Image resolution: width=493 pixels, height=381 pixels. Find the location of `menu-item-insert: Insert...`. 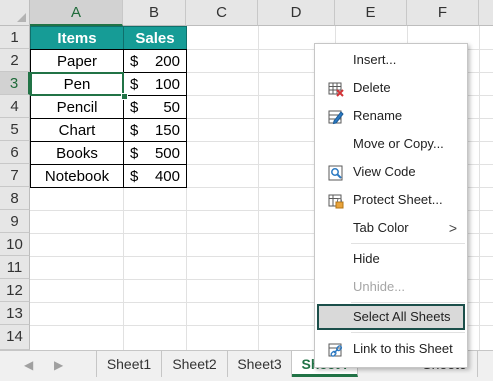

menu-item-insert: Insert... is located at coordinates (391, 60).